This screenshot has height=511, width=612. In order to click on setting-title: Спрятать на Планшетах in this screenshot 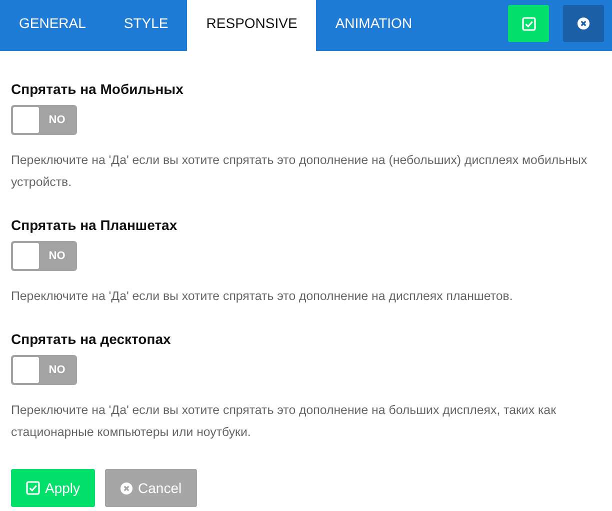, I will do `click(94, 225)`.